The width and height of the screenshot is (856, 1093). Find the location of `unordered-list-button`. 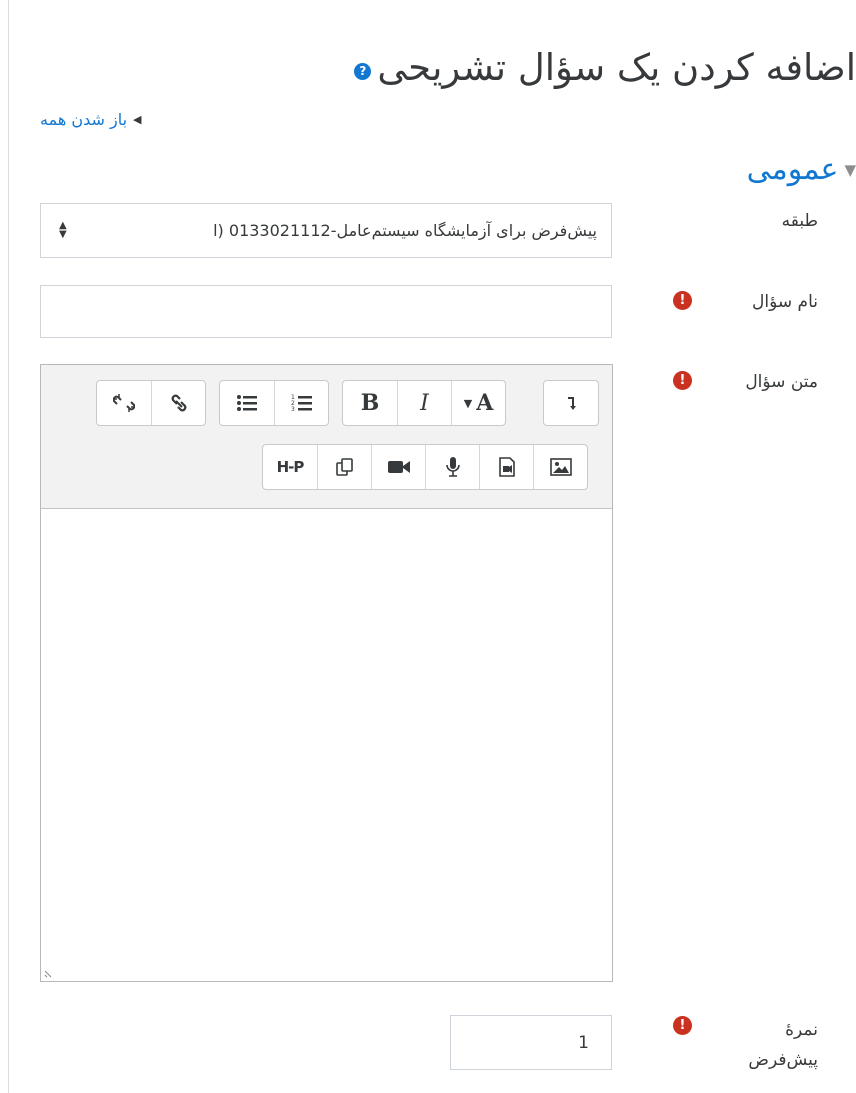

unordered-list-button is located at coordinates (247, 403).